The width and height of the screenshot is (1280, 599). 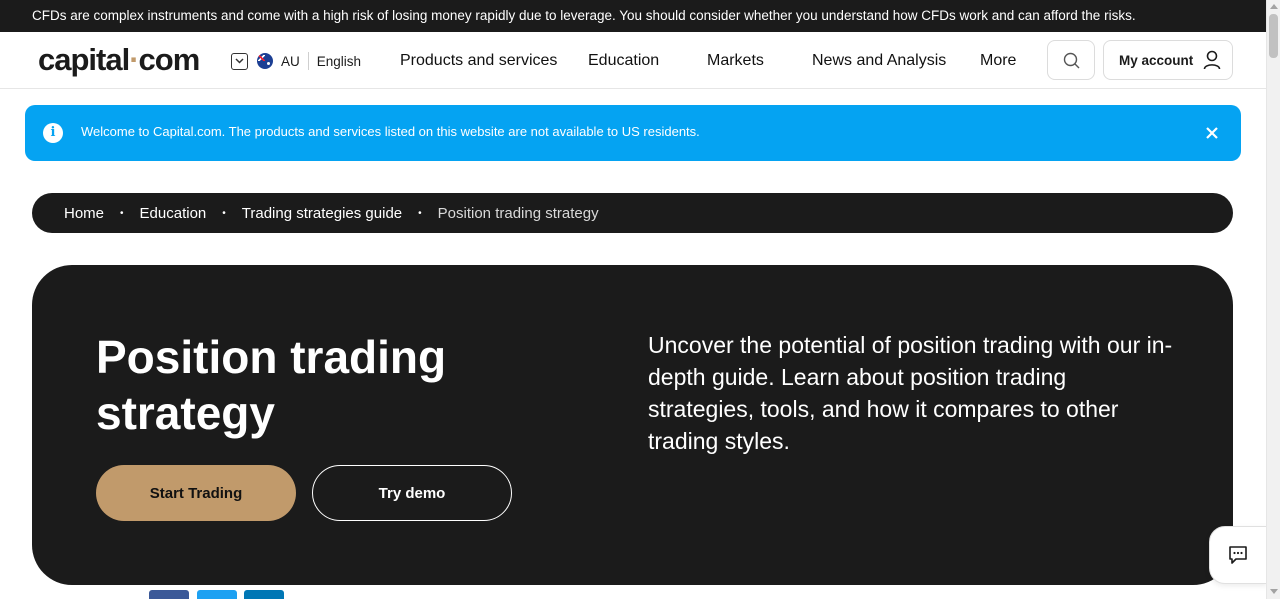 I want to click on logo-text-left: capital, so click(x=84, y=59).